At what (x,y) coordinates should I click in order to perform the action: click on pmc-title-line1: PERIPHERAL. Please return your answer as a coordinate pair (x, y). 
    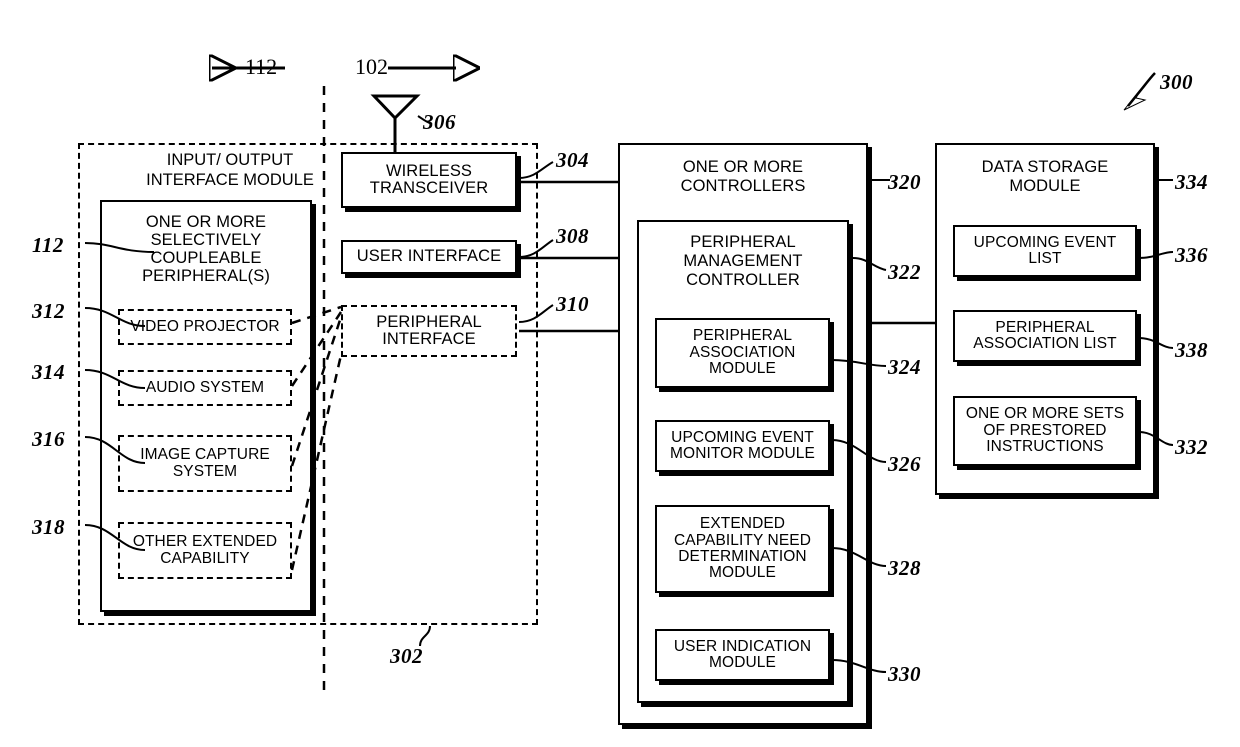
    Looking at the image, I should click on (743, 242).